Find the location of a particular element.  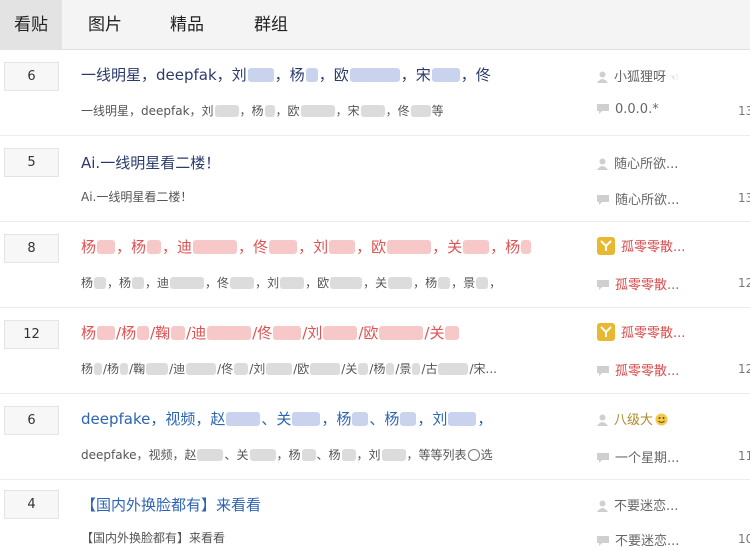

title-text: ，杨 is located at coordinates (336, 419).